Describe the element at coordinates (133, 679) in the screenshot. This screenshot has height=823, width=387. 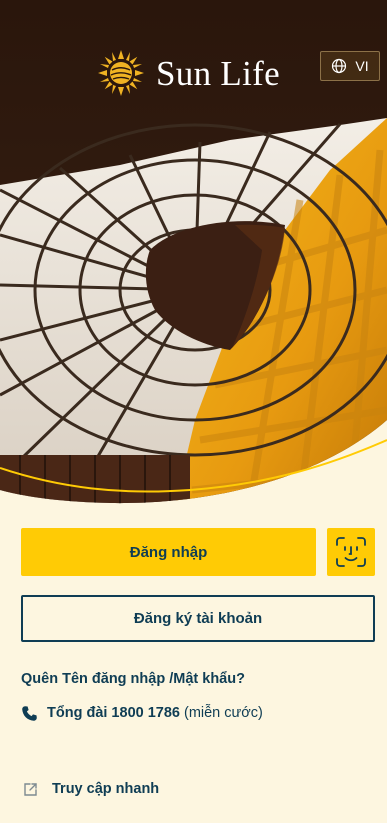
I see `forgot-credentials-link: Quên Tên đăng nhập /Mật khẩu?` at that location.